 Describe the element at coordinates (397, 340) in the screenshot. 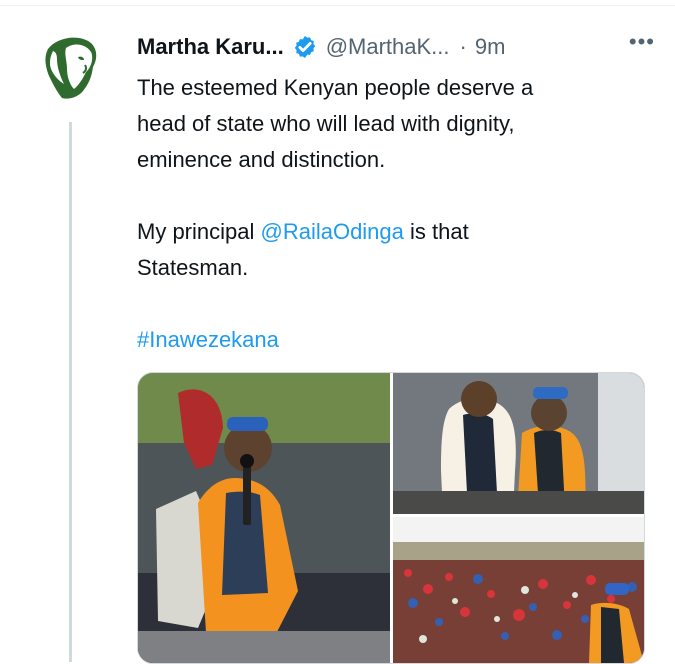

I see `hashtag-line: #Inawezekana` at that location.